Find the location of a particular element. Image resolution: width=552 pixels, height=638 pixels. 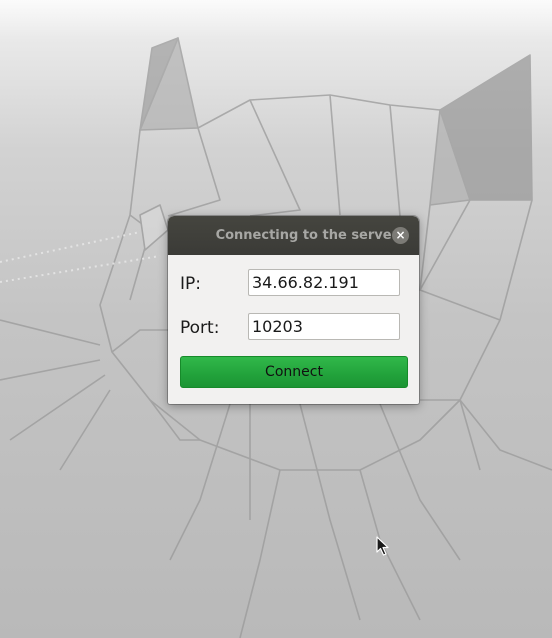

port-input is located at coordinates (324, 326).